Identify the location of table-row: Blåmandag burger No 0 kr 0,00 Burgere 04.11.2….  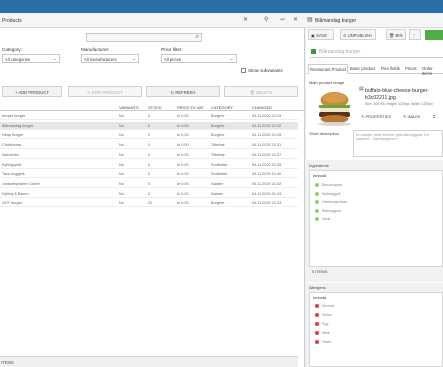
(149, 125).